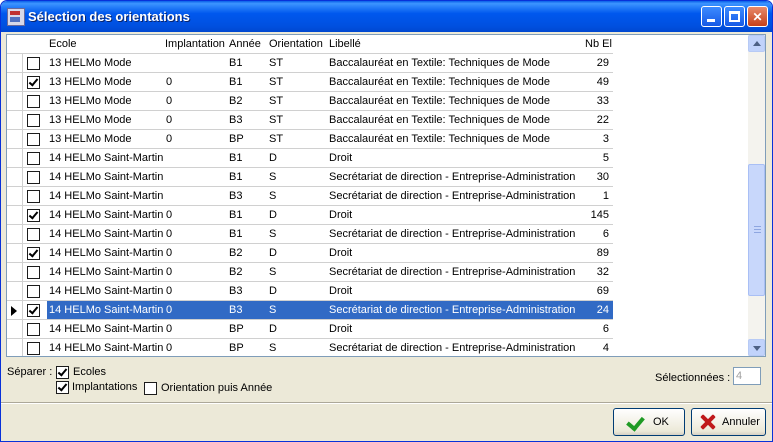 Image resolution: width=773 pixels, height=442 pixels. Describe the element at coordinates (245, 44) in the screenshot. I see `column-header-annee: Année` at that location.